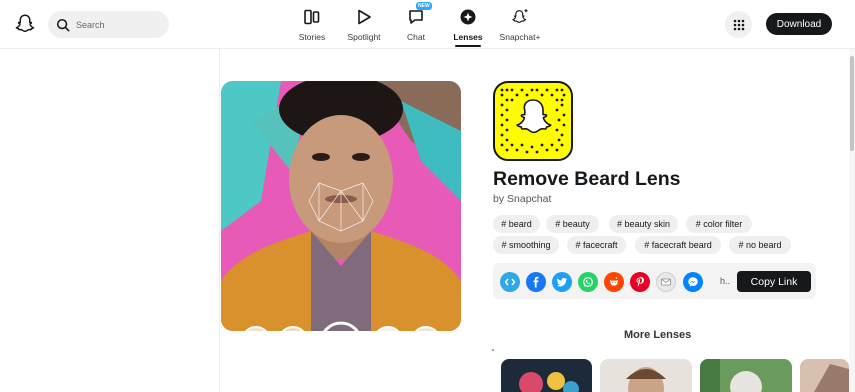 This screenshot has width=855, height=392. Describe the element at coordinates (510, 282) in the screenshot. I see `embed-icon` at that location.